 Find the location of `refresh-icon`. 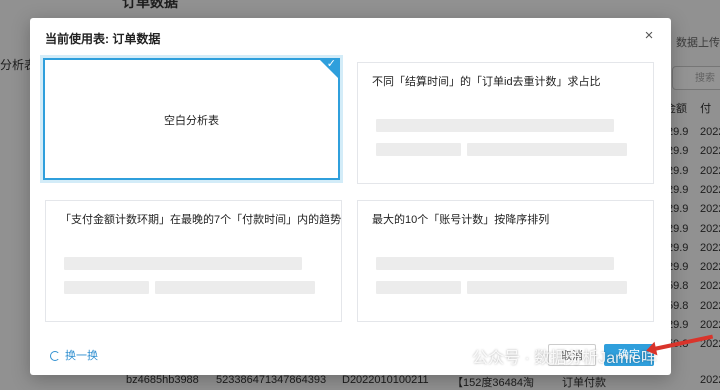

refresh-icon is located at coordinates (55, 356).